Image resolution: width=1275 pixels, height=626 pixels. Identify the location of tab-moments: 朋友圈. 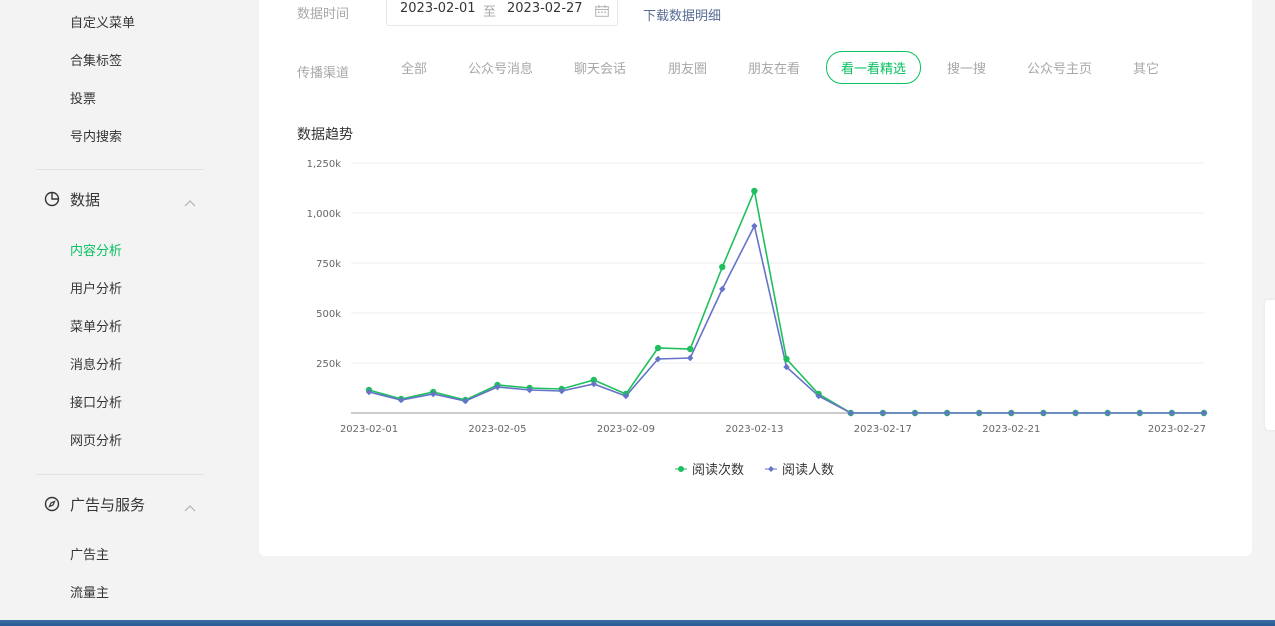
(687, 67).